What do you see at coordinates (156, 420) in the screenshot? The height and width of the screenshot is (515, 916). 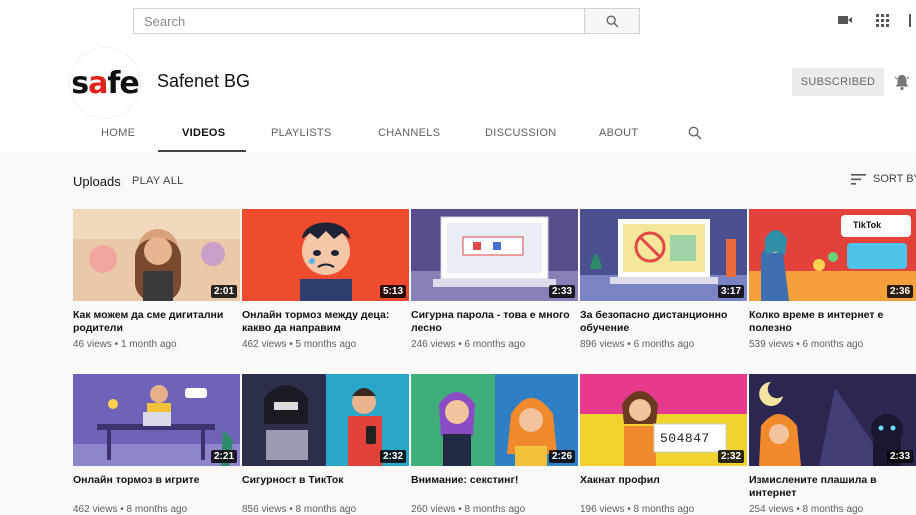 I see `video-thumbnail: 2:21` at bounding box center [156, 420].